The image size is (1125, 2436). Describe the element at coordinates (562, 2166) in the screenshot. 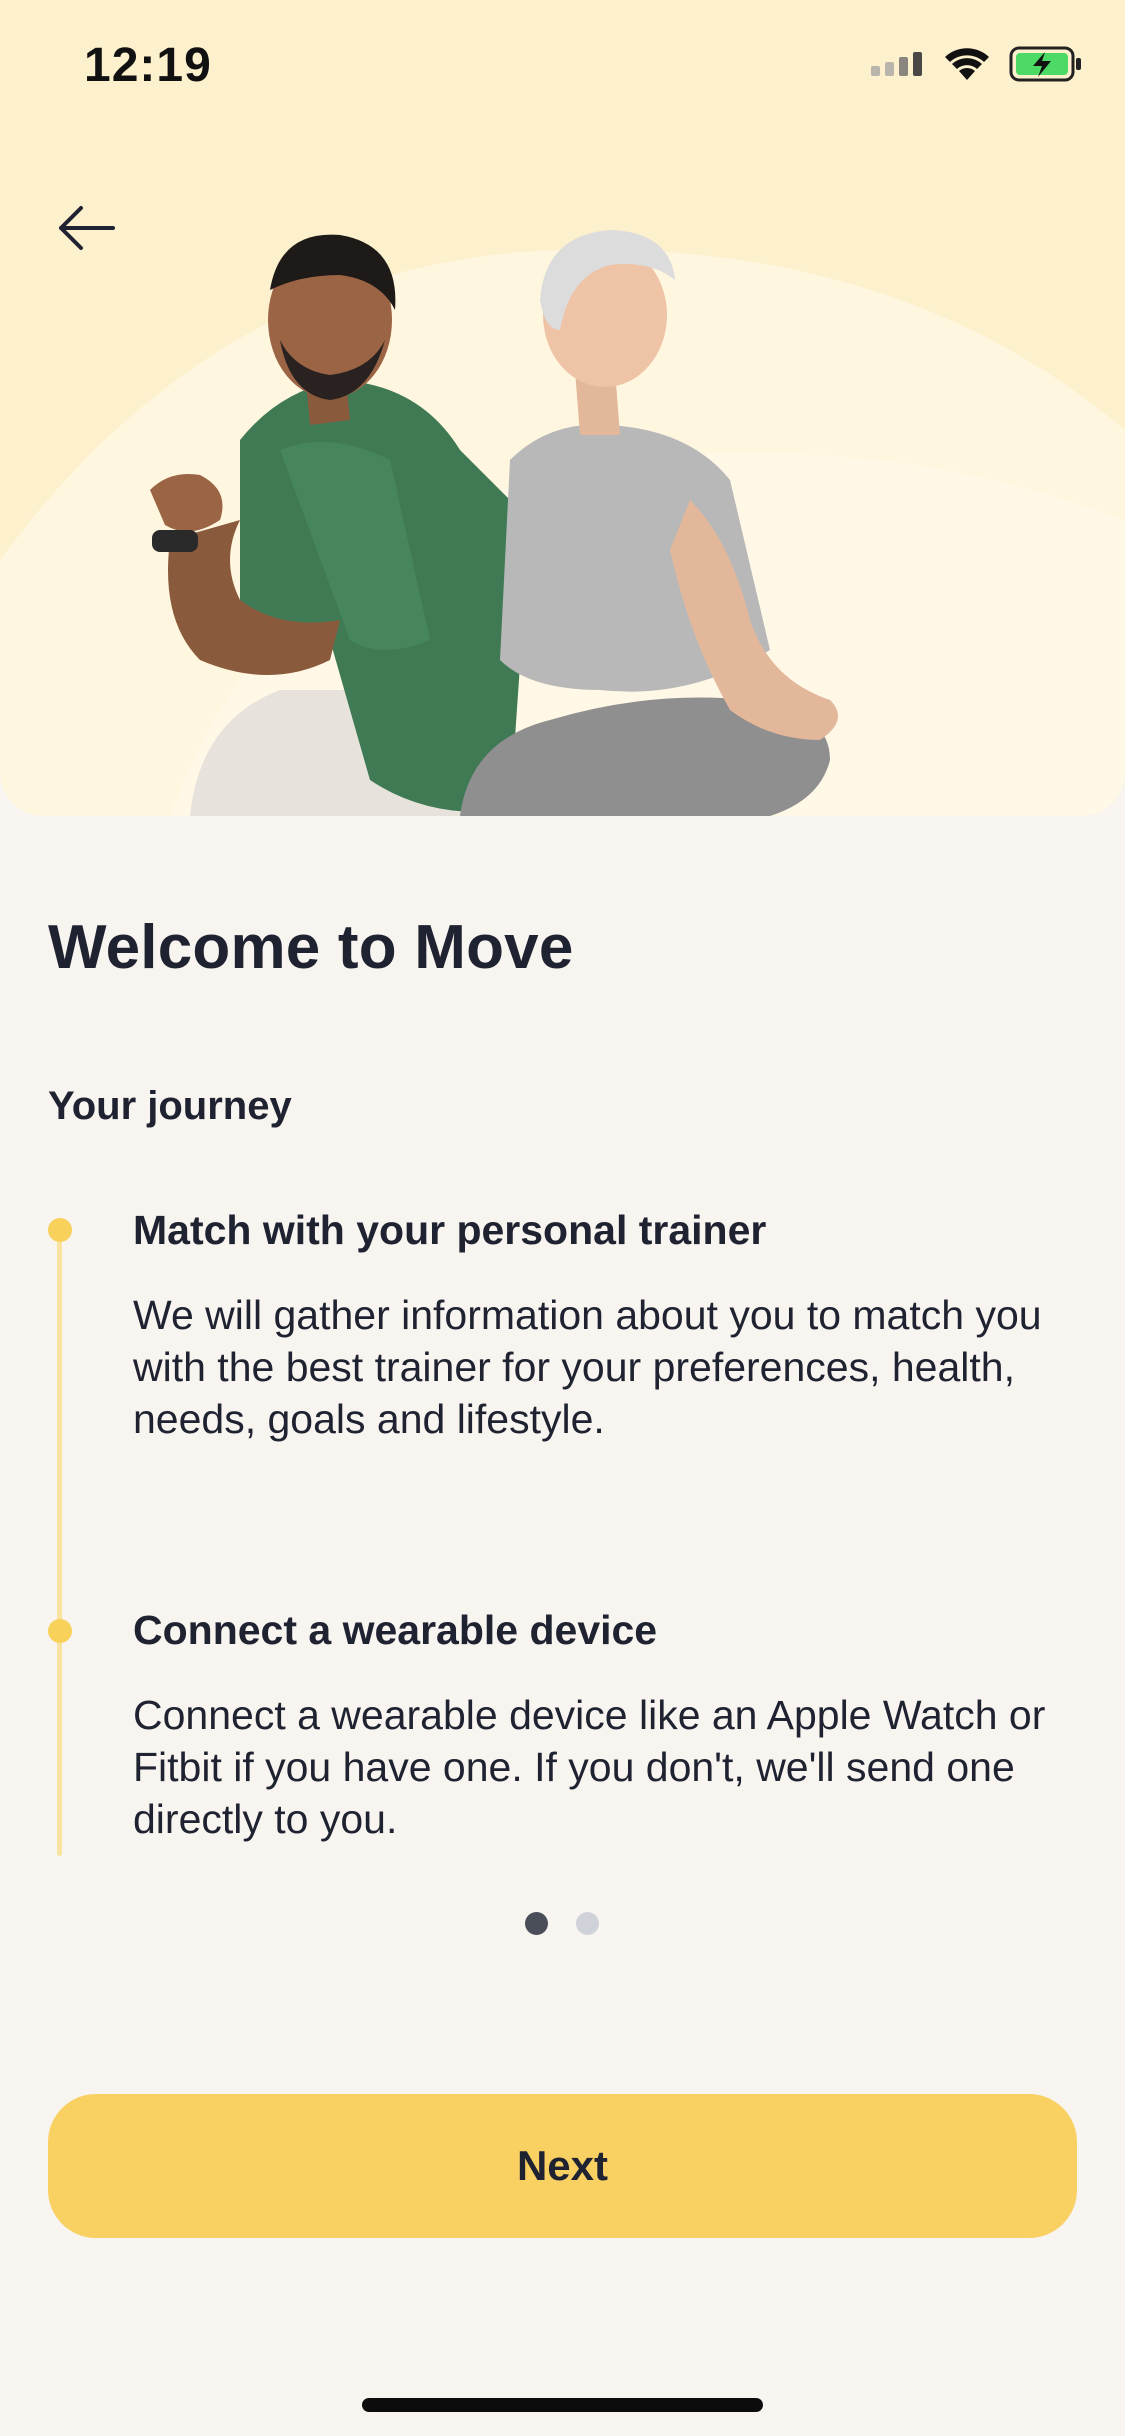

I see `next-button: Next` at that location.